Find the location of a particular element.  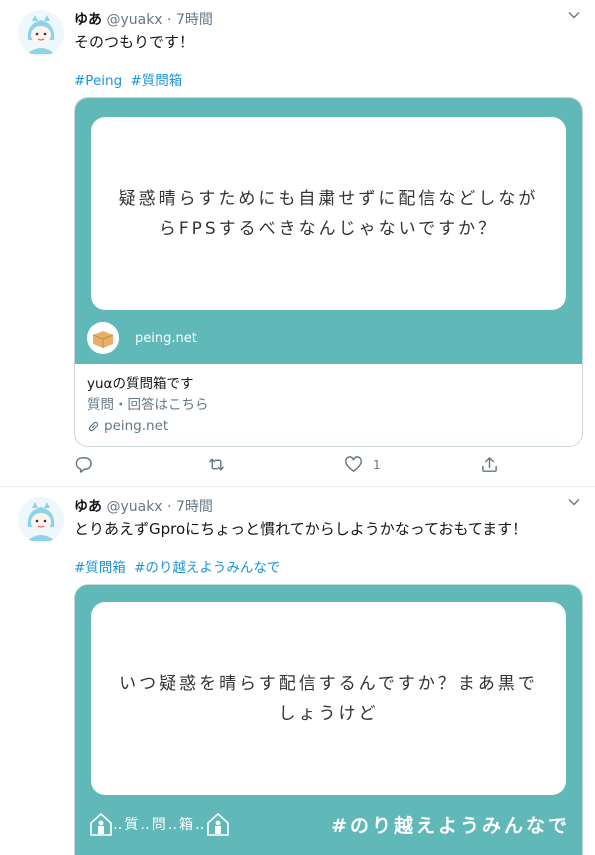

question-text: いつ疑惑を晴らす配信するんですか？まあ黒でしょうけど is located at coordinates (328, 698).